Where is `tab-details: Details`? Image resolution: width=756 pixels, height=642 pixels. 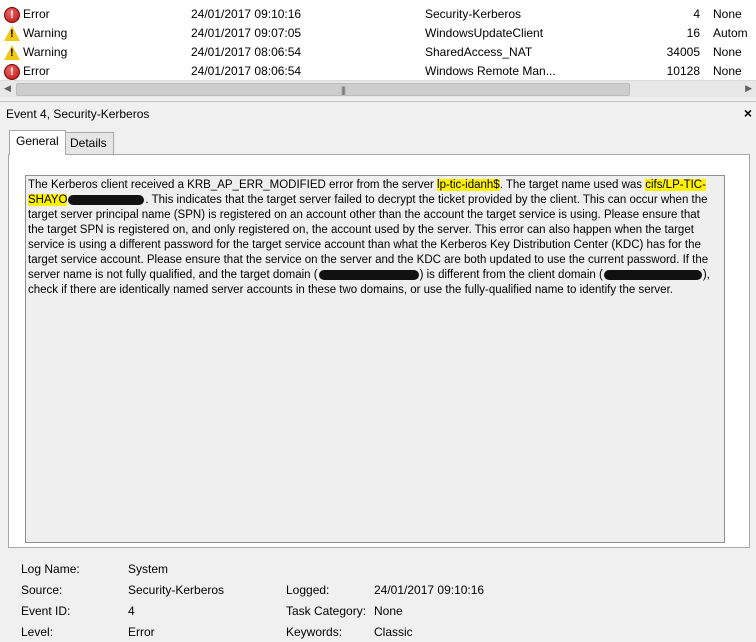
tab-details: Details is located at coordinates (88, 143).